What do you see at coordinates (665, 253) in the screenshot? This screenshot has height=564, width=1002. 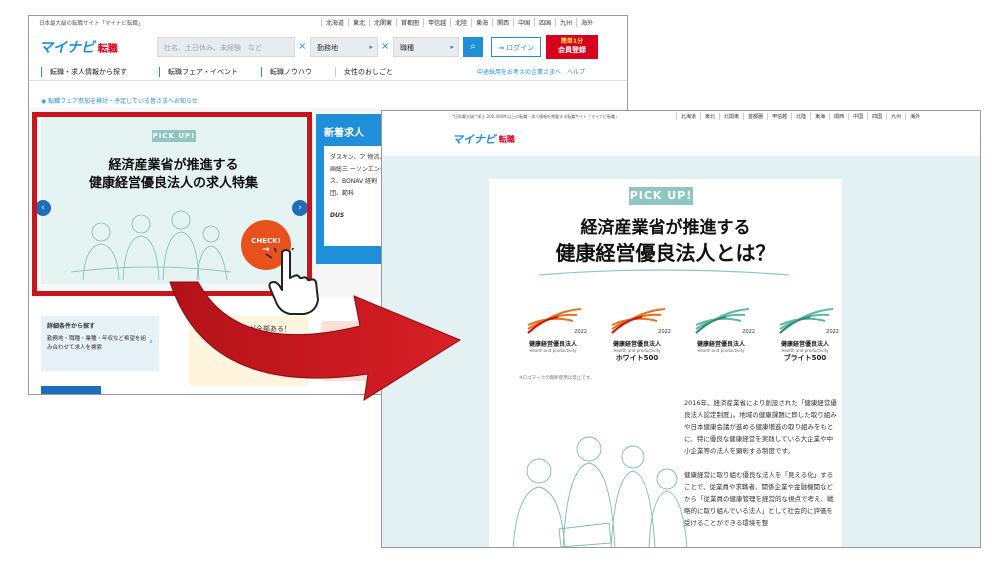 I see `feature-title-line2: 健康経営優良法人とは？` at bounding box center [665, 253].